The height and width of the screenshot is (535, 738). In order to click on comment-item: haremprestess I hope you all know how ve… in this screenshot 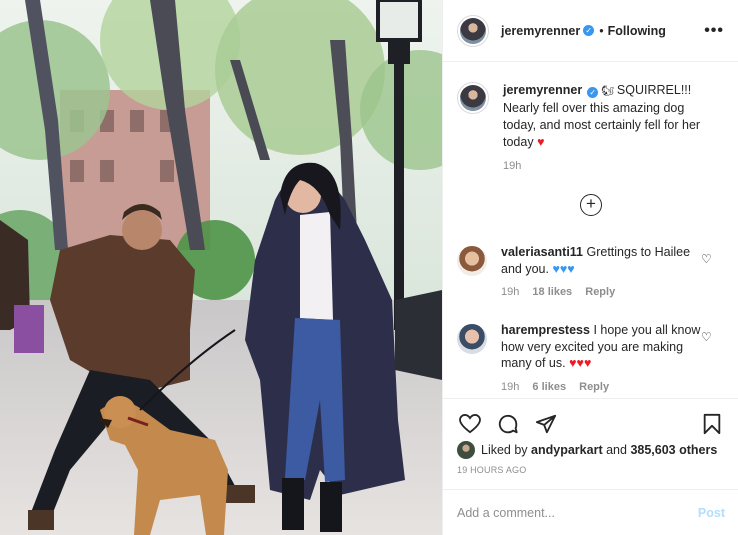, I will do `click(592, 357)`.